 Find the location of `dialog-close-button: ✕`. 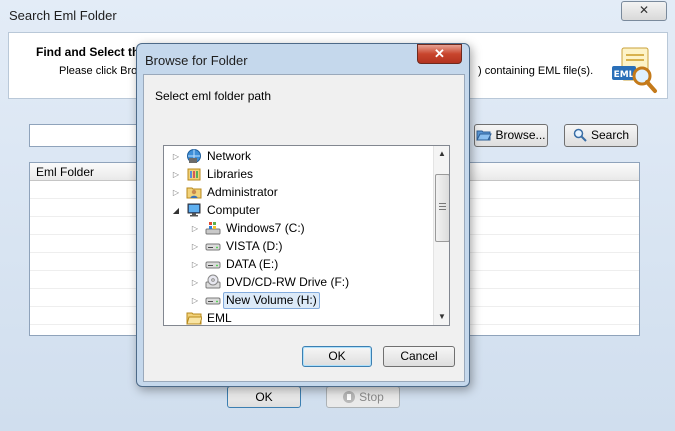

dialog-close-button: ✕ is located at coordinates (439, 54).